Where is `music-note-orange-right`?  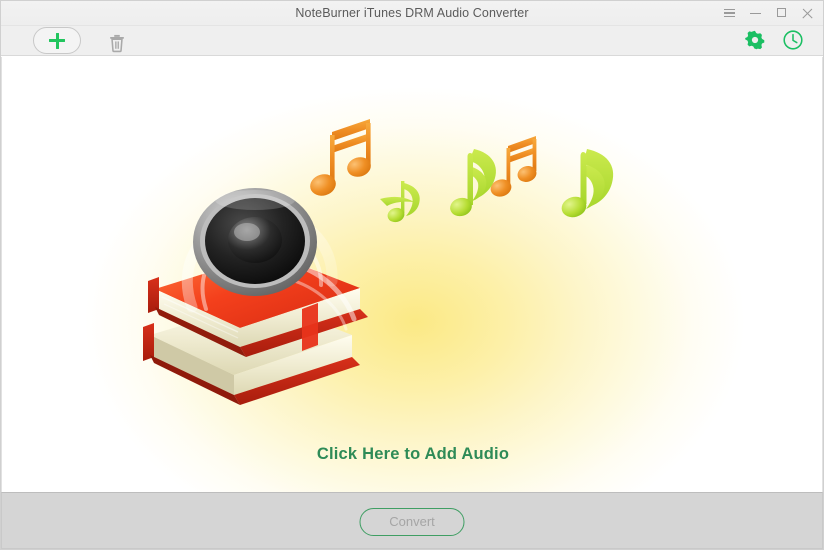
music-note-orange-right is located at coordinates (513, 166).